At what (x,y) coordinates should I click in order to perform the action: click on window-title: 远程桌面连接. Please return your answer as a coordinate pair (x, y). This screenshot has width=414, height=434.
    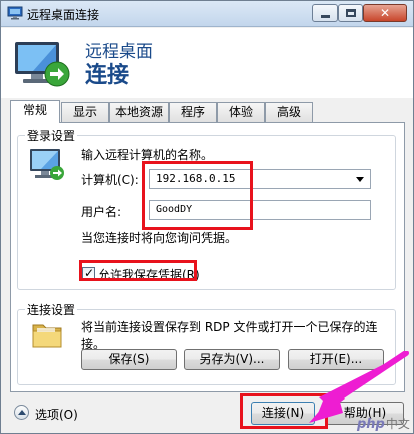
    Looking at the image, I should click on (63, 15).